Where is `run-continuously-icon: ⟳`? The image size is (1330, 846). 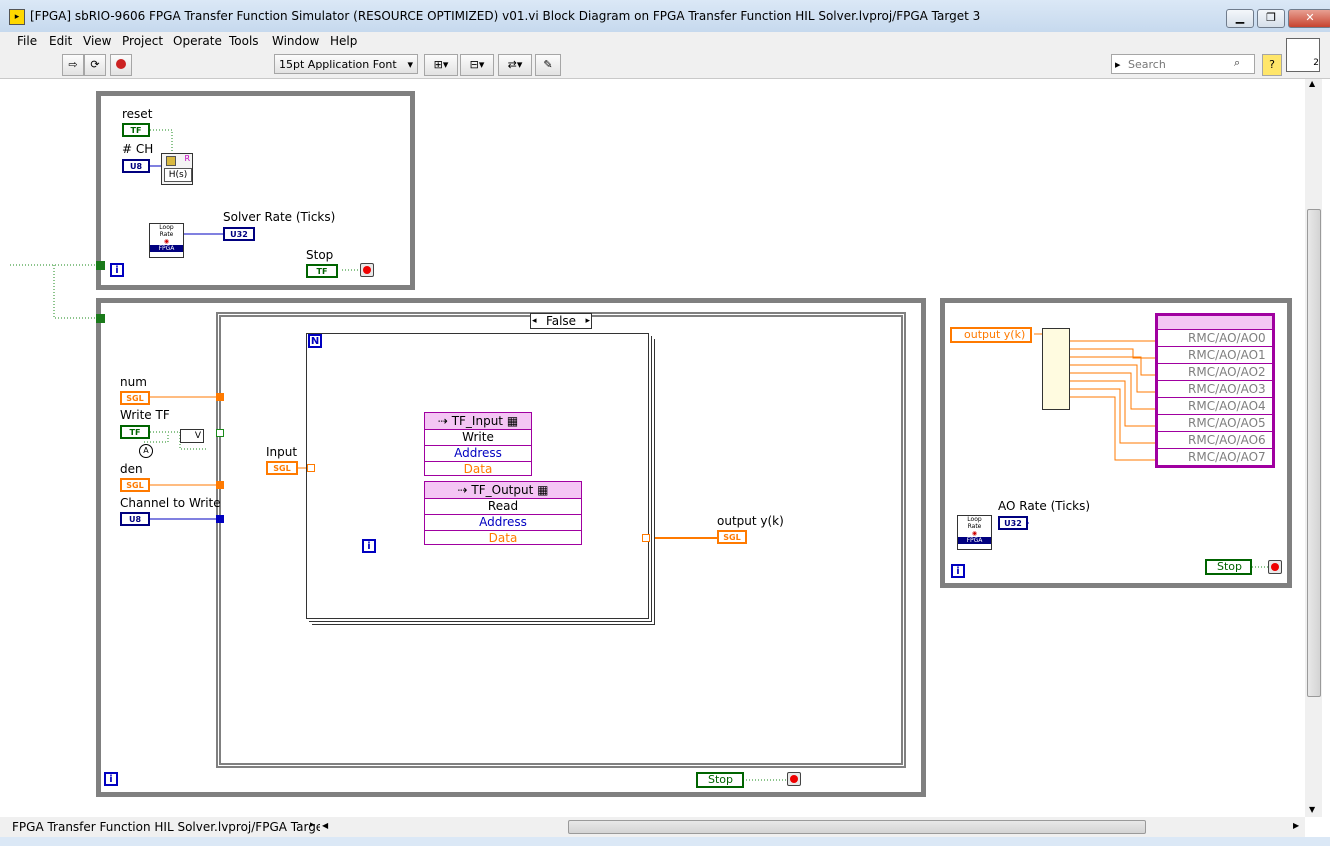 run-continuously-icon: ⟳ is located at coordinates (95, 65).